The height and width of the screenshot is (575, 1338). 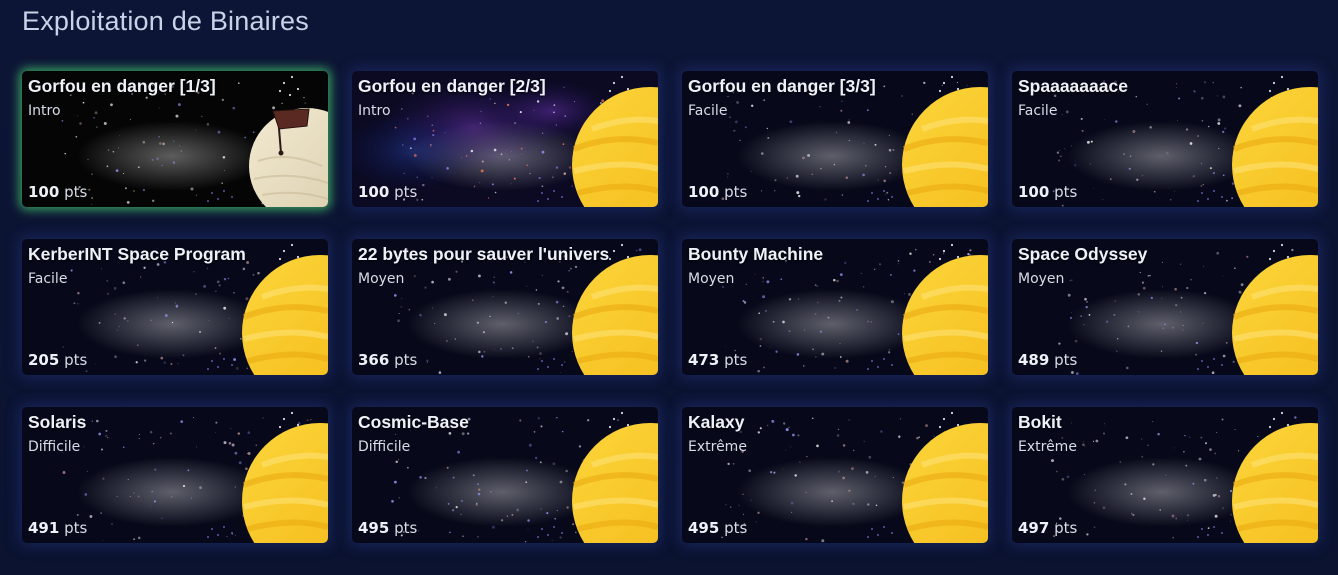 I want to click on challenge-card: Spaaaaaaace Facile 100 pts, so click(x=1165, y=139).